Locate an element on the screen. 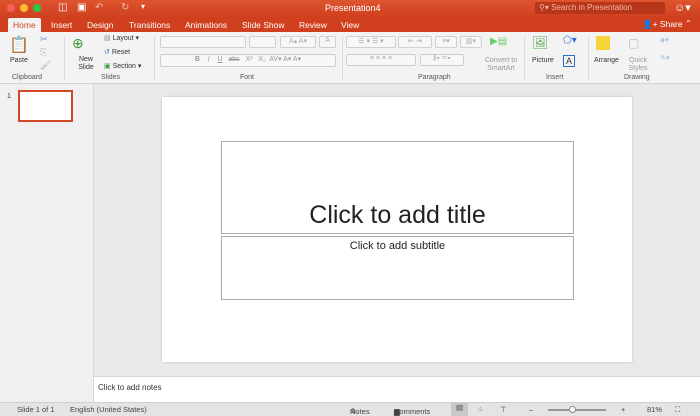 This screenshot has width=700, height=416. italic-button: I is located at coordinates (209, 59).